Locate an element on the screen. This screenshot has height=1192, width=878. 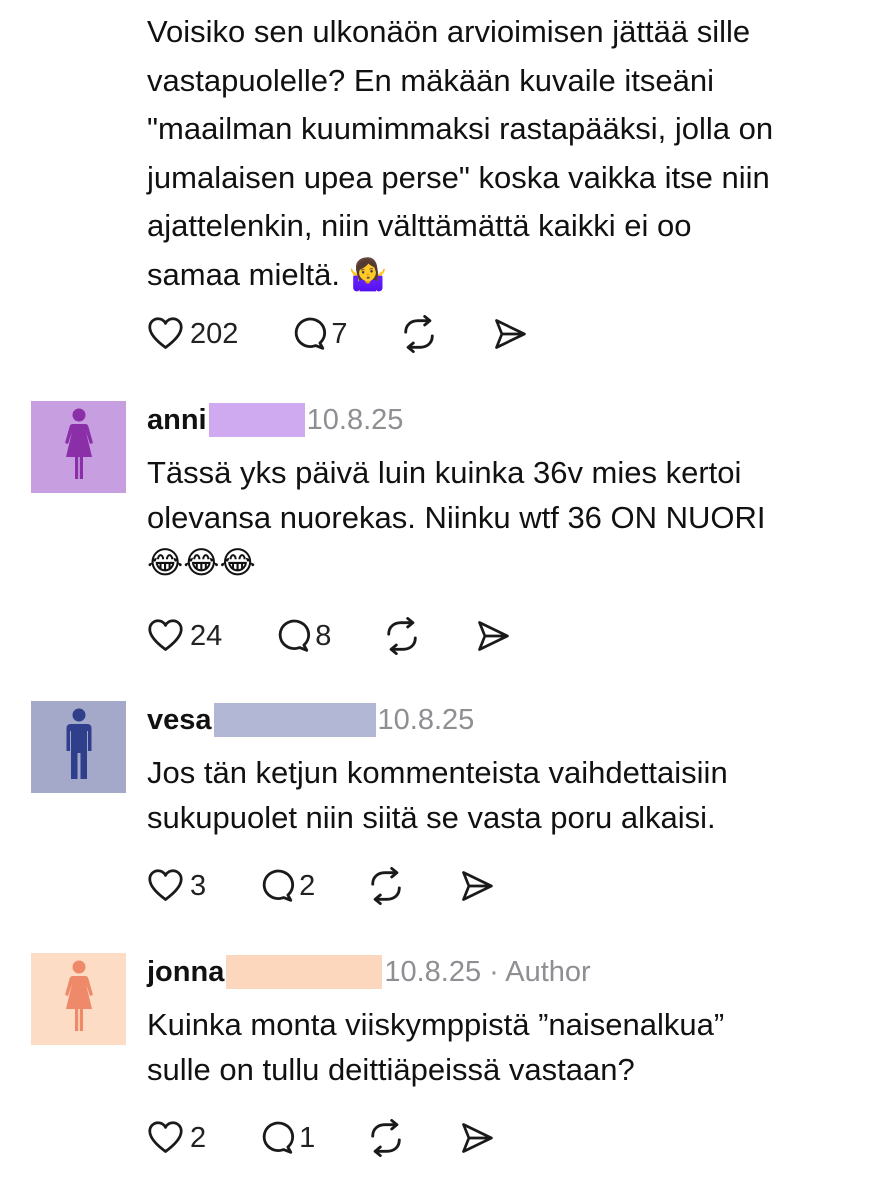
comment-text-line: sulle on tullu deittiäpeissä vastaan? is located at coordinates (391, 1069).